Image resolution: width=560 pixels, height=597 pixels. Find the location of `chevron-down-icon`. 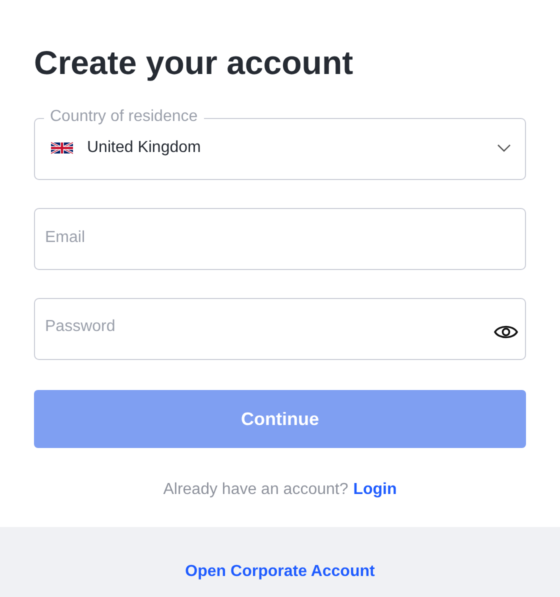

chevron-down-icon is located at coordinates (504, 148).